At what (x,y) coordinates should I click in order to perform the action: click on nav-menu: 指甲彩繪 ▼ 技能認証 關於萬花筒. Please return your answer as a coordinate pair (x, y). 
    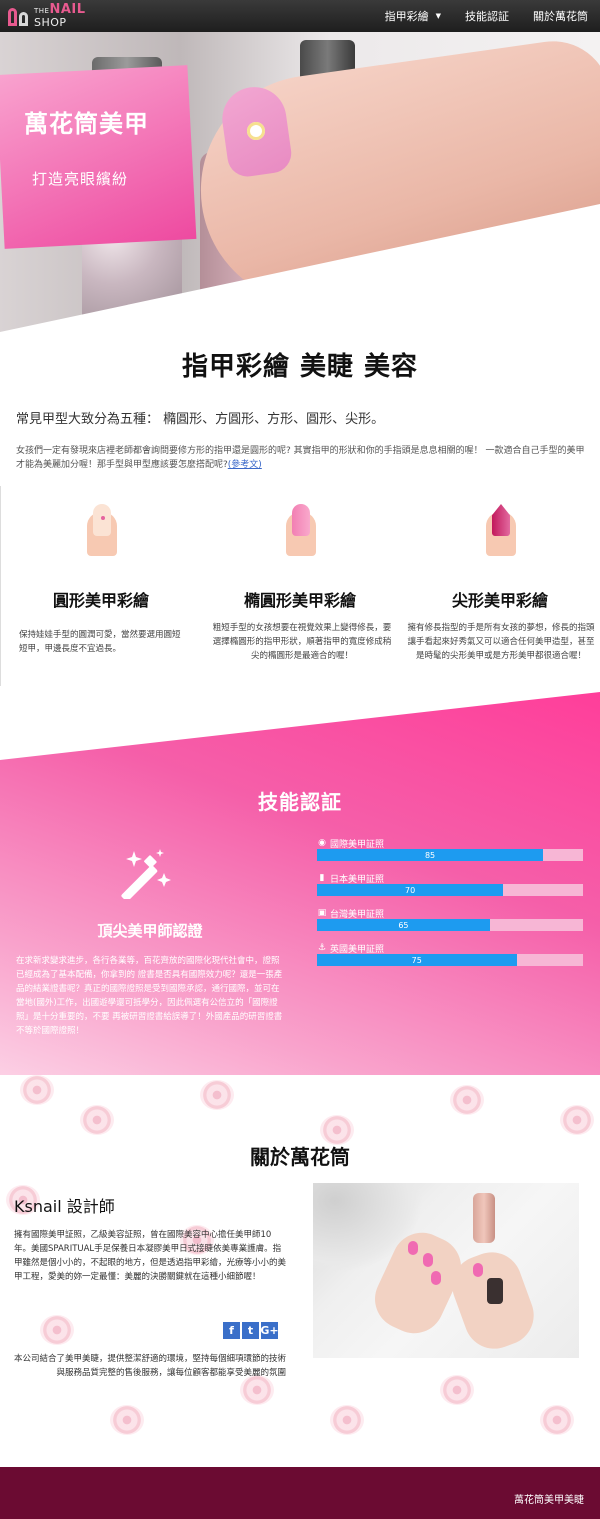
    Looking at the image, I should click on (486, 16).